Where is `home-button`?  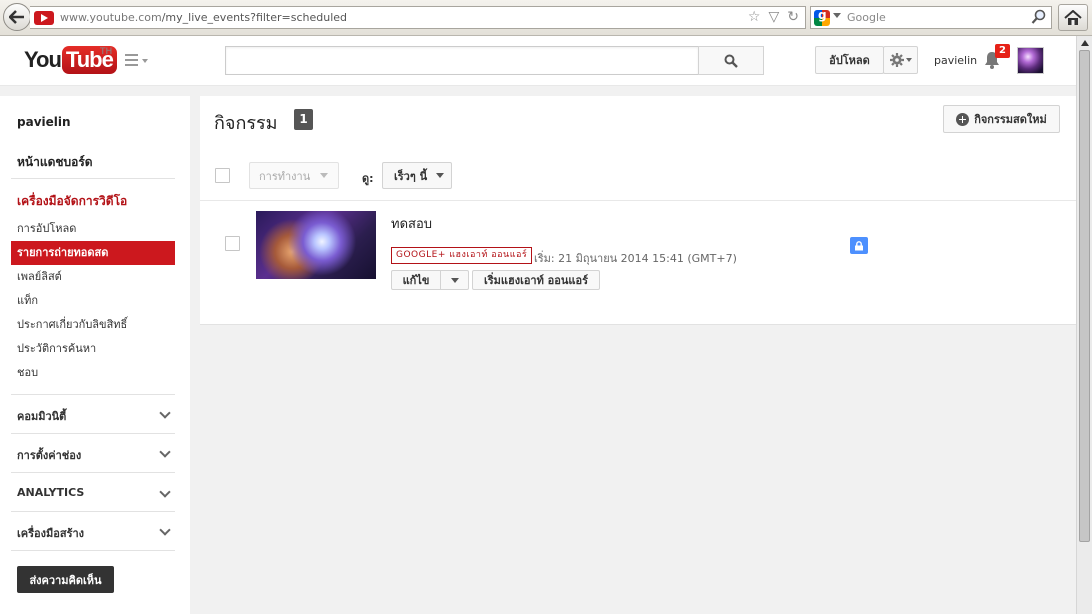
home-button is located at coordinates (1073, 17).